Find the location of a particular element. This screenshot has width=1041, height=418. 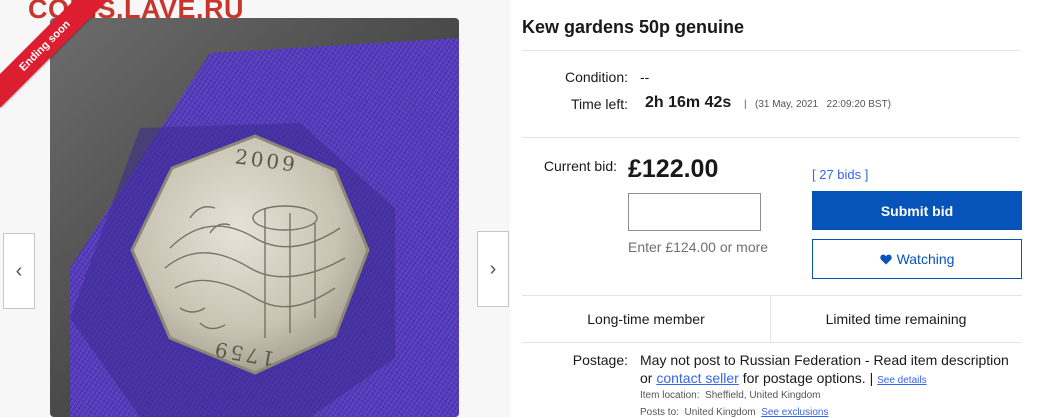

bid-amount-input is located at coordinates (694, 212).